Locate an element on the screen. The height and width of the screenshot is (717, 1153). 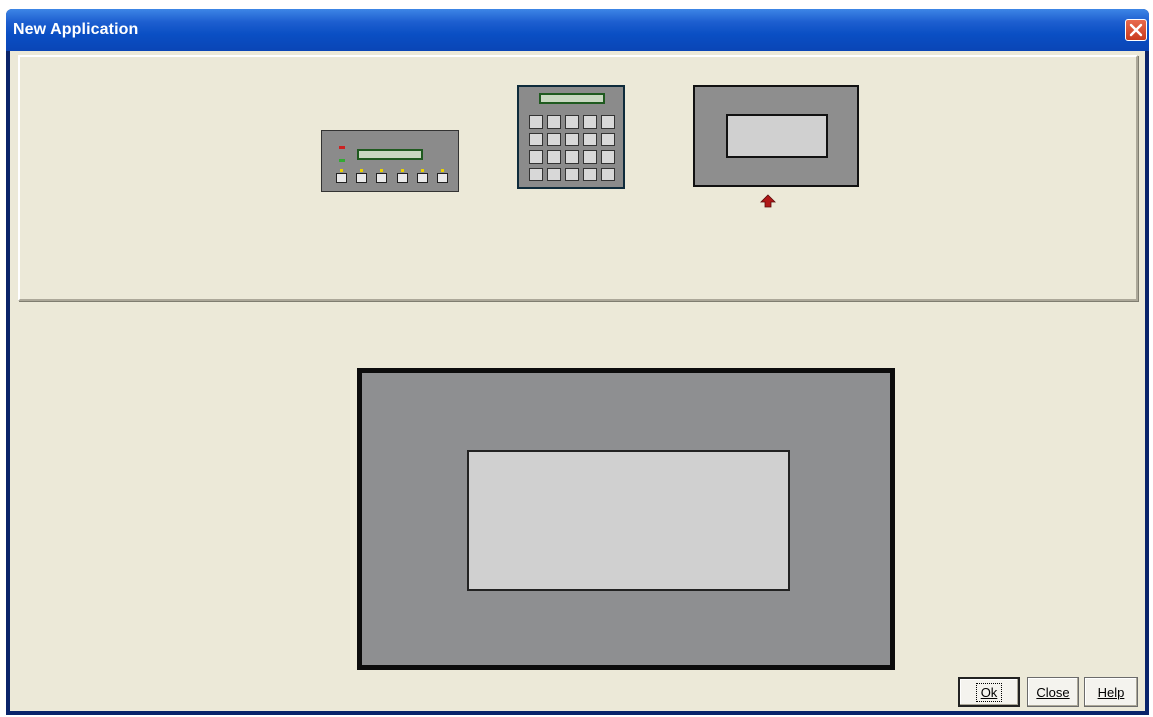
ok-button: Ok is located at coordinates (989, 692).